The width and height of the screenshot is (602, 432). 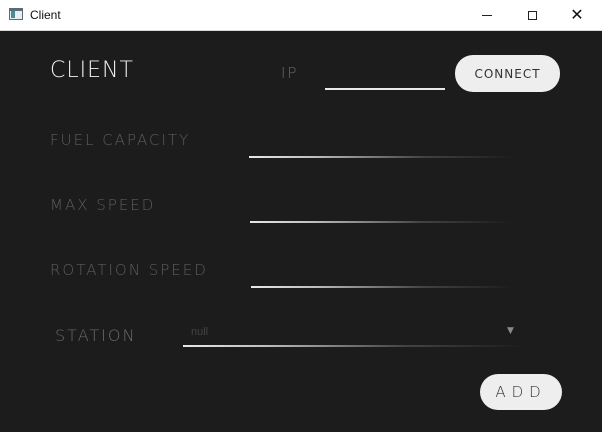 I want to click on maximize-icon, so click(x=532, y=15).